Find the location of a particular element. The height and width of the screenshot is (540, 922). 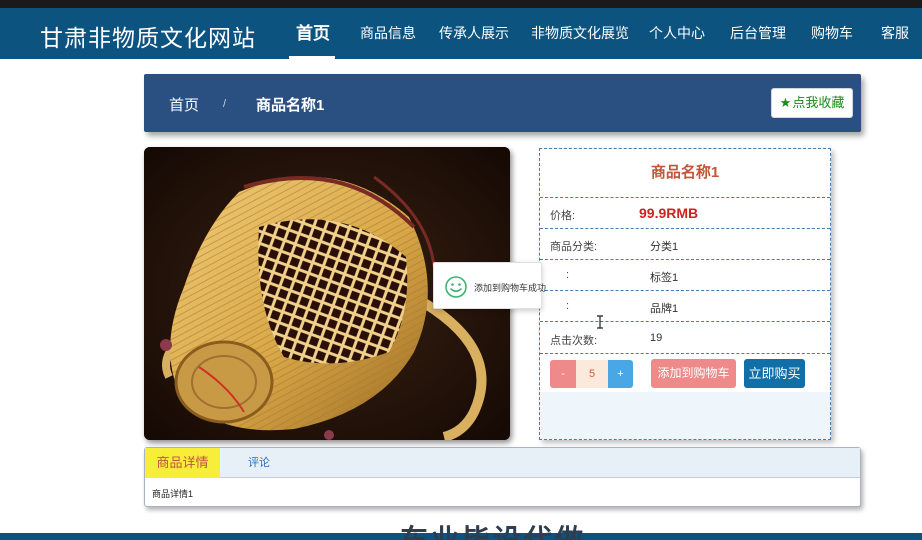

main-nav: 首页 商品信息 传承人展示 非物质文化展览 个人中心 后台管理 购物车 客服 is located at coordinates (461, 33).